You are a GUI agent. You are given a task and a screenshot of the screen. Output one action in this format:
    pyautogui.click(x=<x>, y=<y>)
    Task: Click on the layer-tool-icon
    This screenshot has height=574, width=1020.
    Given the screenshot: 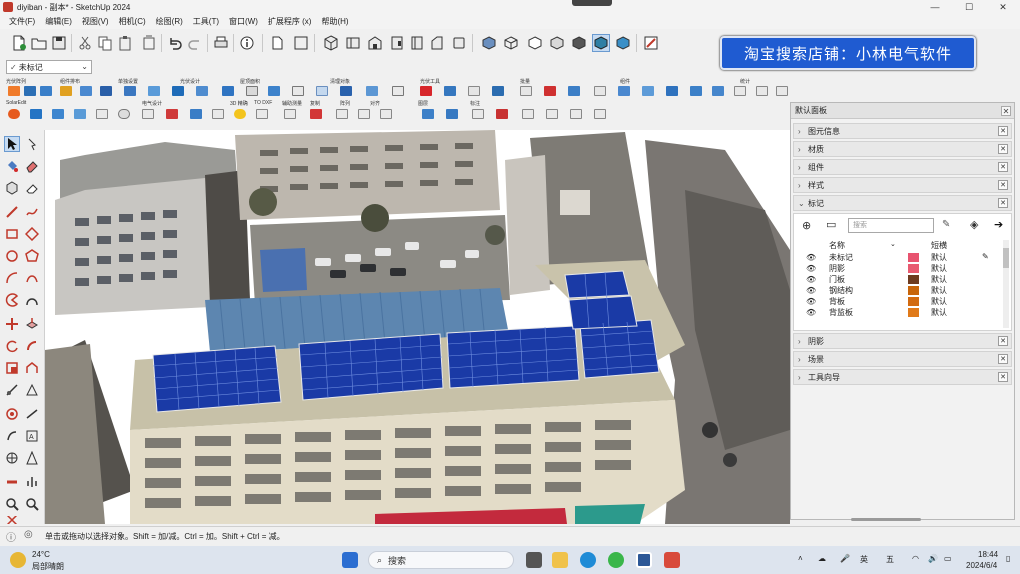 What is the action you would take?
    pyautogui.click(x=428, y=114)
    